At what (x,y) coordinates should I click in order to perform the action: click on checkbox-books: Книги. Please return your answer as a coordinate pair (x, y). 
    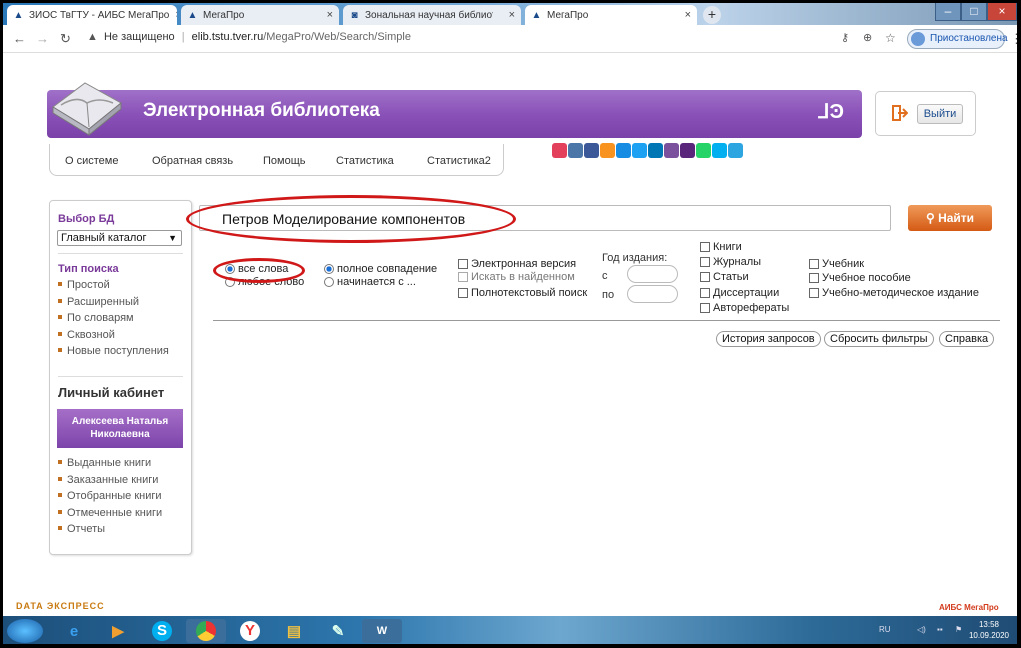
    Looking at the image, I should click on (721, 247).